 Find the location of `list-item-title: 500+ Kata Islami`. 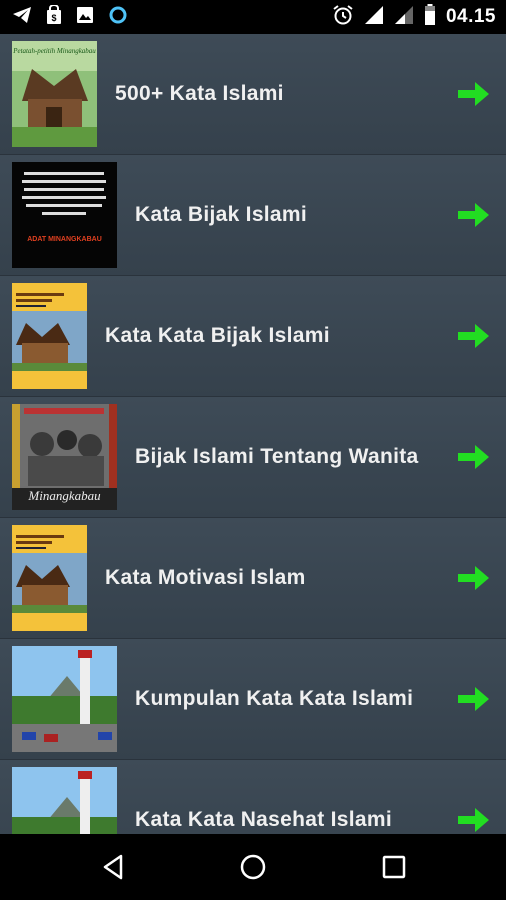

list-item-title: 500+ Kata Islami is located at coordinates (199, 93).